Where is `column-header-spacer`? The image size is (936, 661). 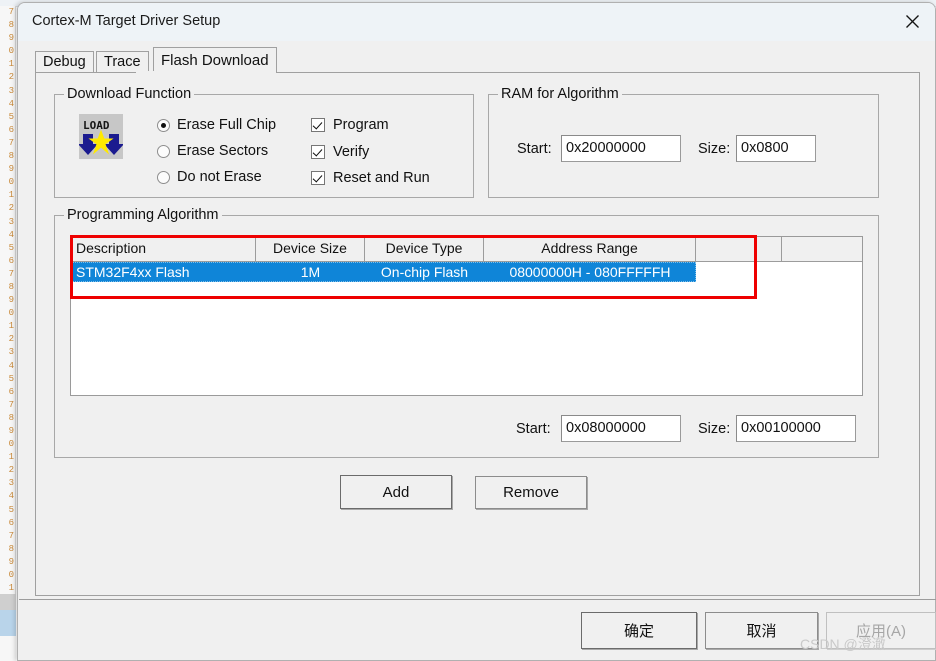
column-header-spacer is located at coordinates (739, 249).